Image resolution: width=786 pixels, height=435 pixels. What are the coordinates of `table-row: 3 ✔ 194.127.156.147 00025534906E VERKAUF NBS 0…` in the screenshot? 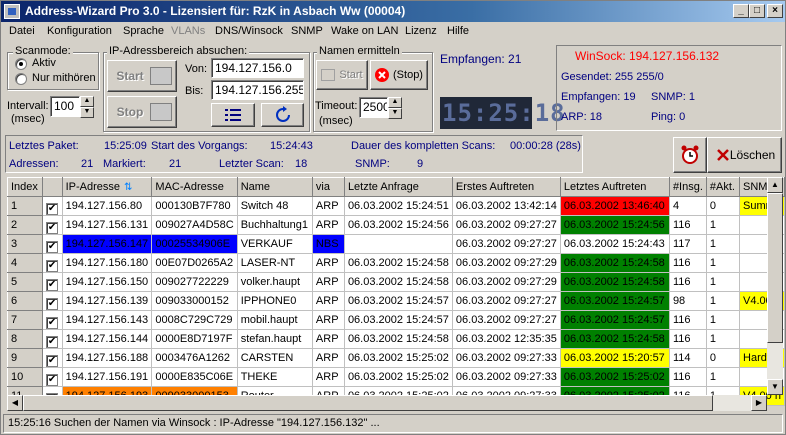 It's located at (395, 244).